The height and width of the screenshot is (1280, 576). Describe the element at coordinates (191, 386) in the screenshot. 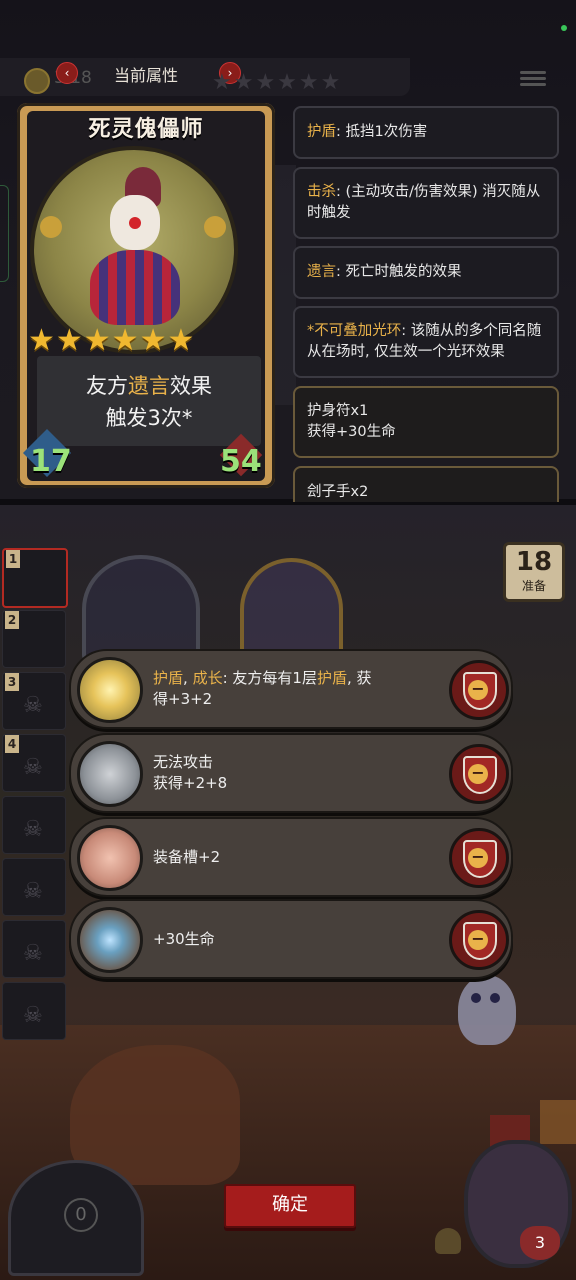

I see `effect-suffix: 效果` at that location.